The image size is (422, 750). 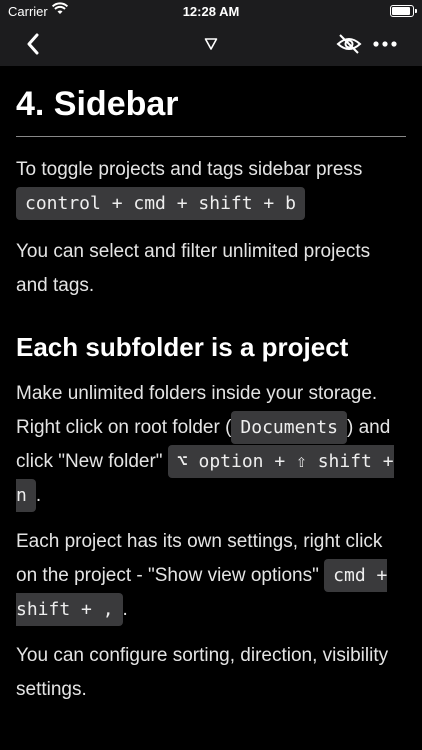 I want to click on eye-slash-icon, so click(x=349, y=44).